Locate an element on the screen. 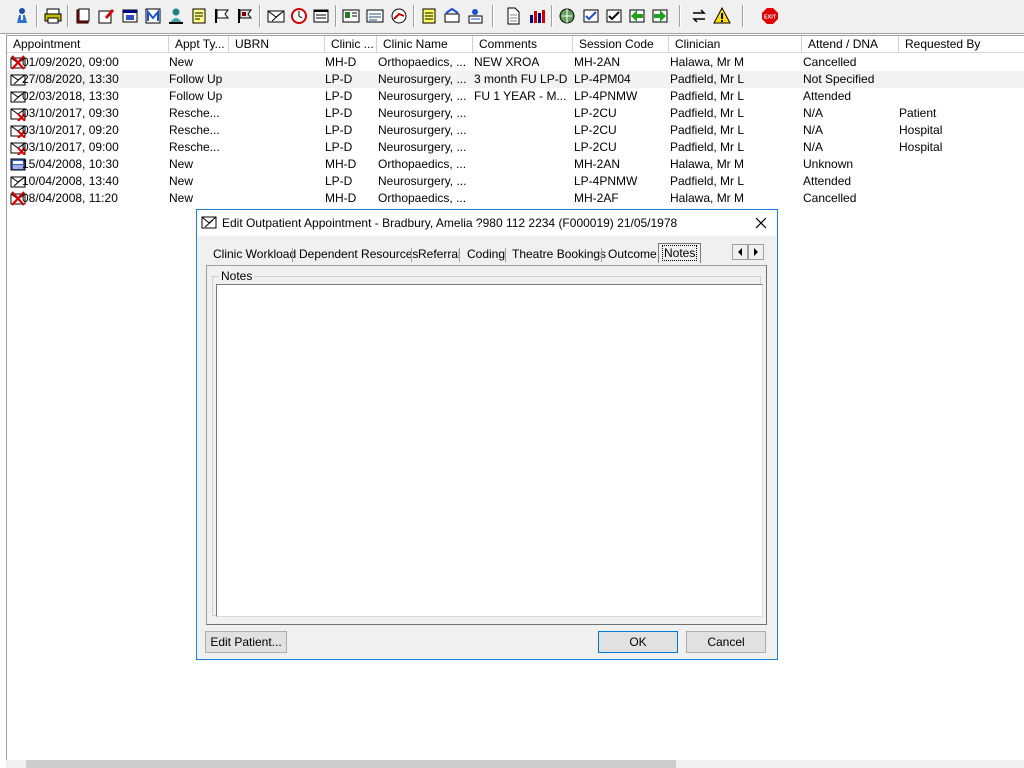  clock-icon is located at coordinates (299, 16).